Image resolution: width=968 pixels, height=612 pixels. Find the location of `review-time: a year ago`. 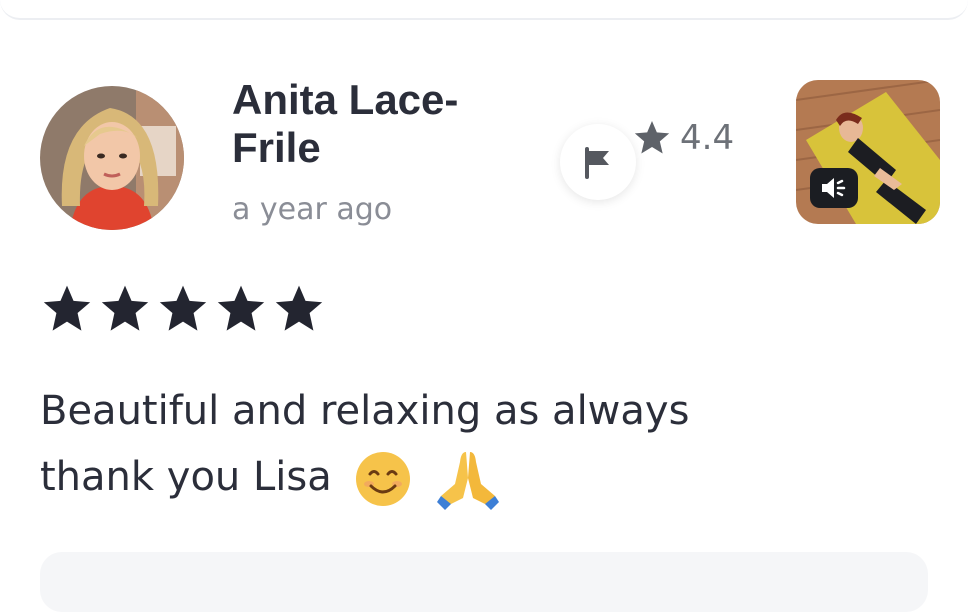

review-time: a year ago is located at coordinates (312, 209).